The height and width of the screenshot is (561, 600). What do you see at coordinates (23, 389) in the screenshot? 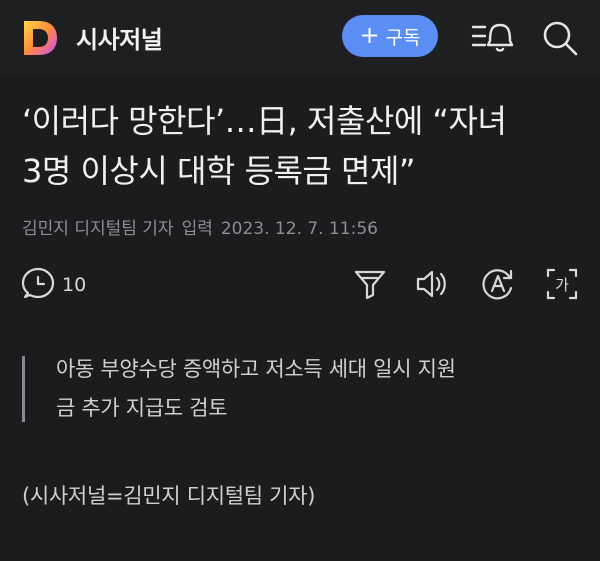
I see `quote-bar` at bounding box center [23, 389].